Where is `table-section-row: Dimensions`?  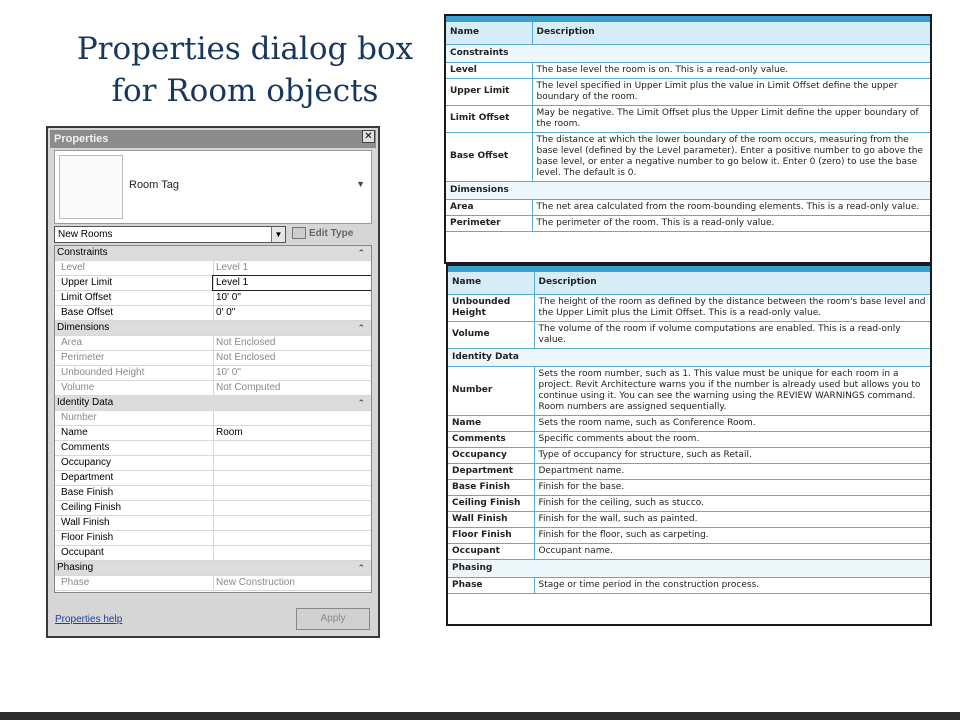 table-section-row: Dimensions is located at coordinates (688, 190).